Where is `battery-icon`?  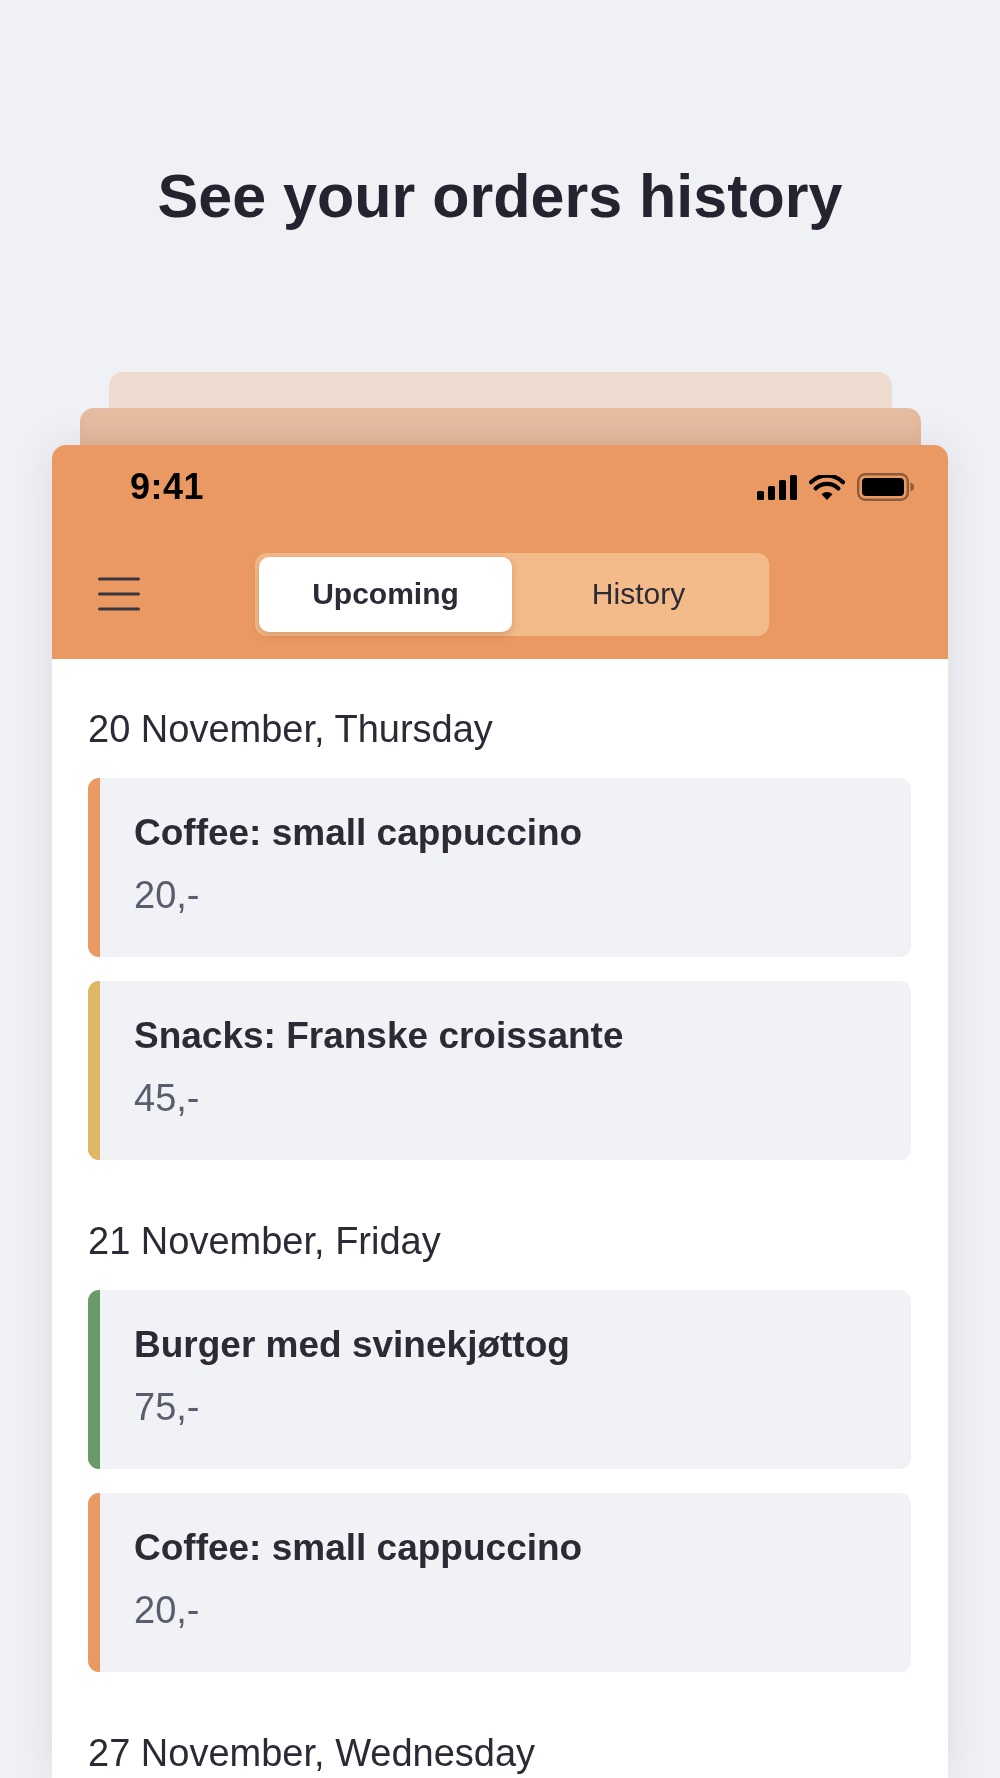 battery-icon is located at coordinates (885, 487).